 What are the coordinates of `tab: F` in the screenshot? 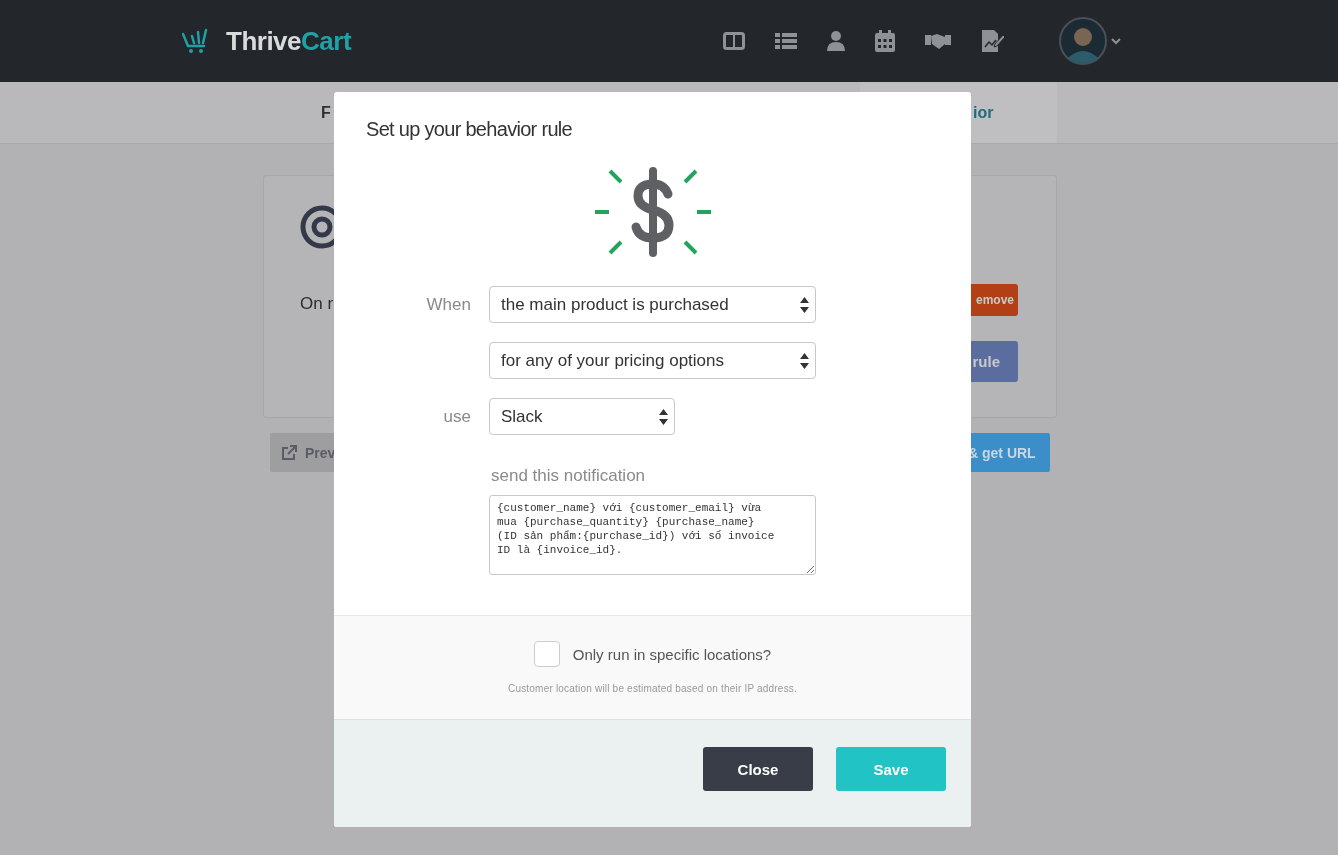 It's located at (297, 112).